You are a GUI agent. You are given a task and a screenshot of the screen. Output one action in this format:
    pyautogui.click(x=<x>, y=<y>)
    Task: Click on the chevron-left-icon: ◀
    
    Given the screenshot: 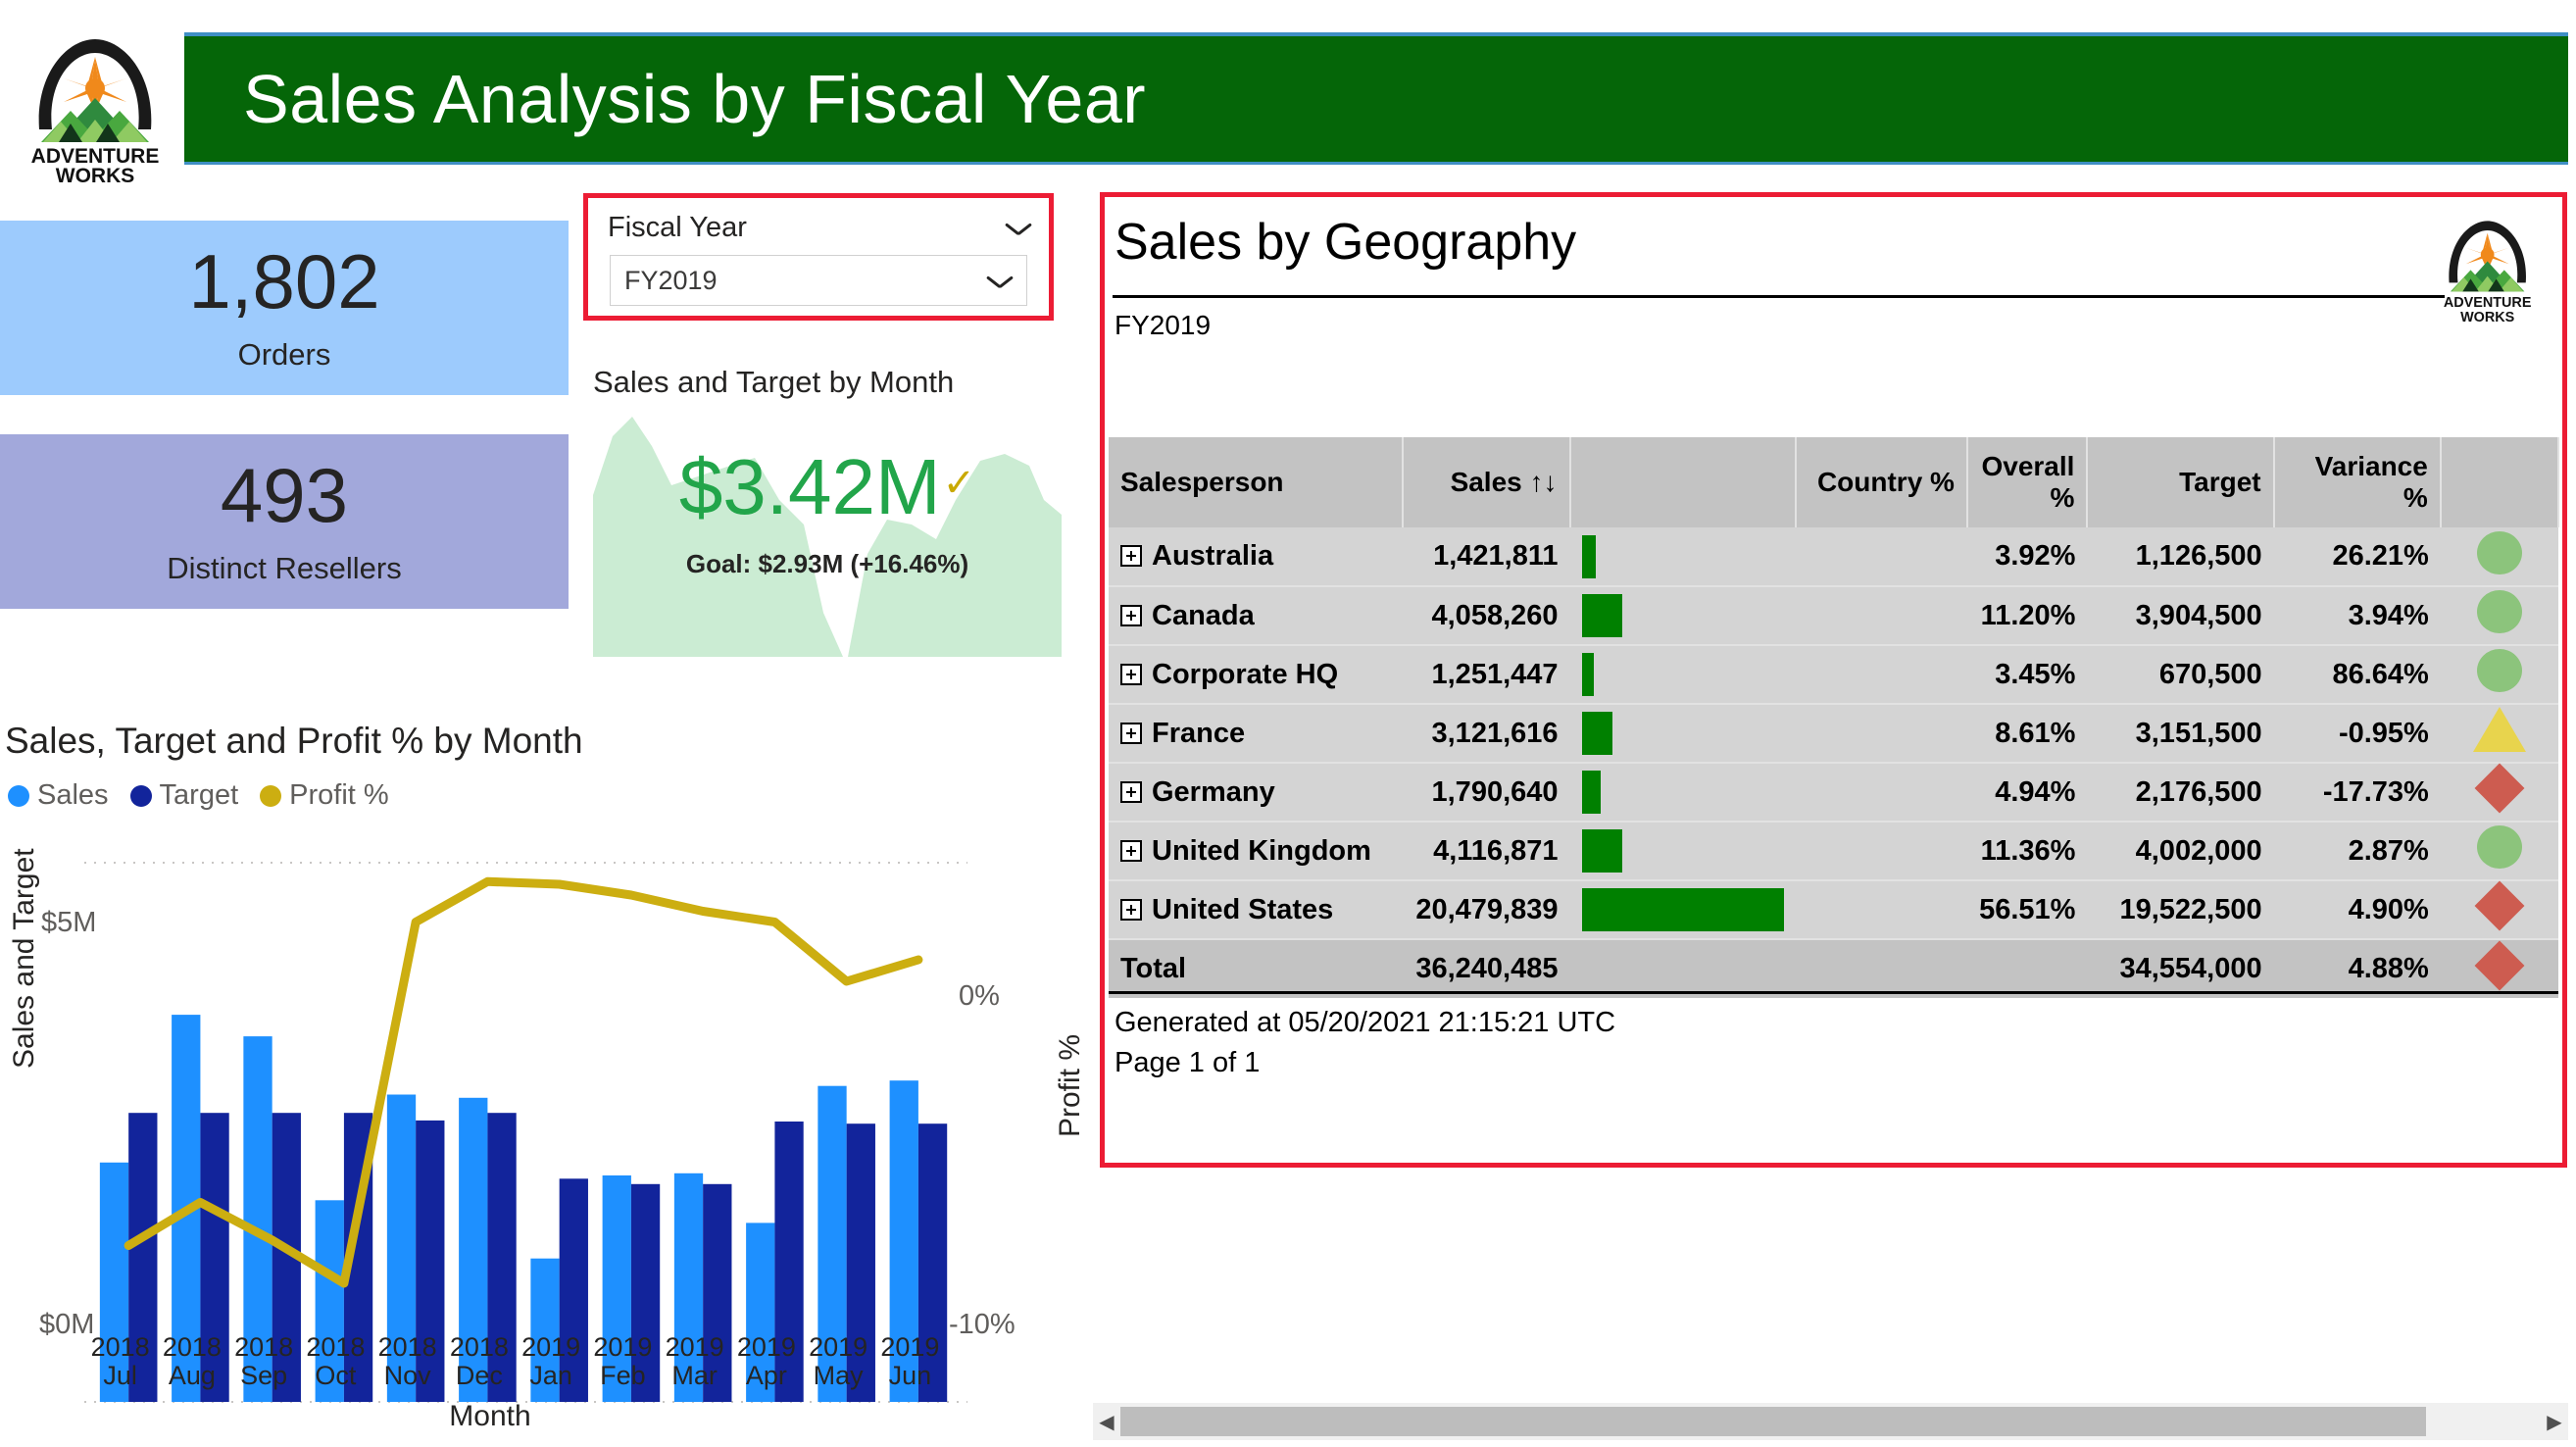 What is the action you would take?
    pyautogui.click(x=1106, y=1422)
    